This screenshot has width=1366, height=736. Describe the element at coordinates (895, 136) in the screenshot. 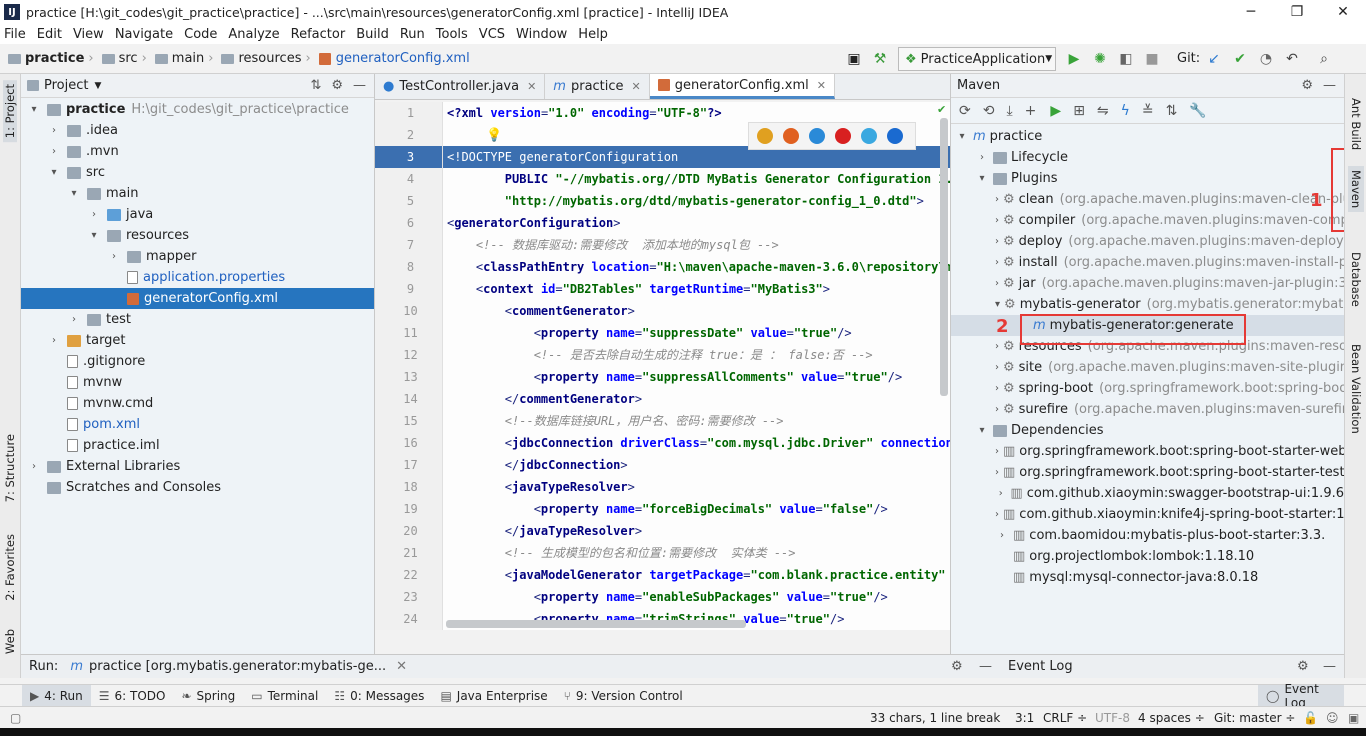

I see `edge-icon` at that location.